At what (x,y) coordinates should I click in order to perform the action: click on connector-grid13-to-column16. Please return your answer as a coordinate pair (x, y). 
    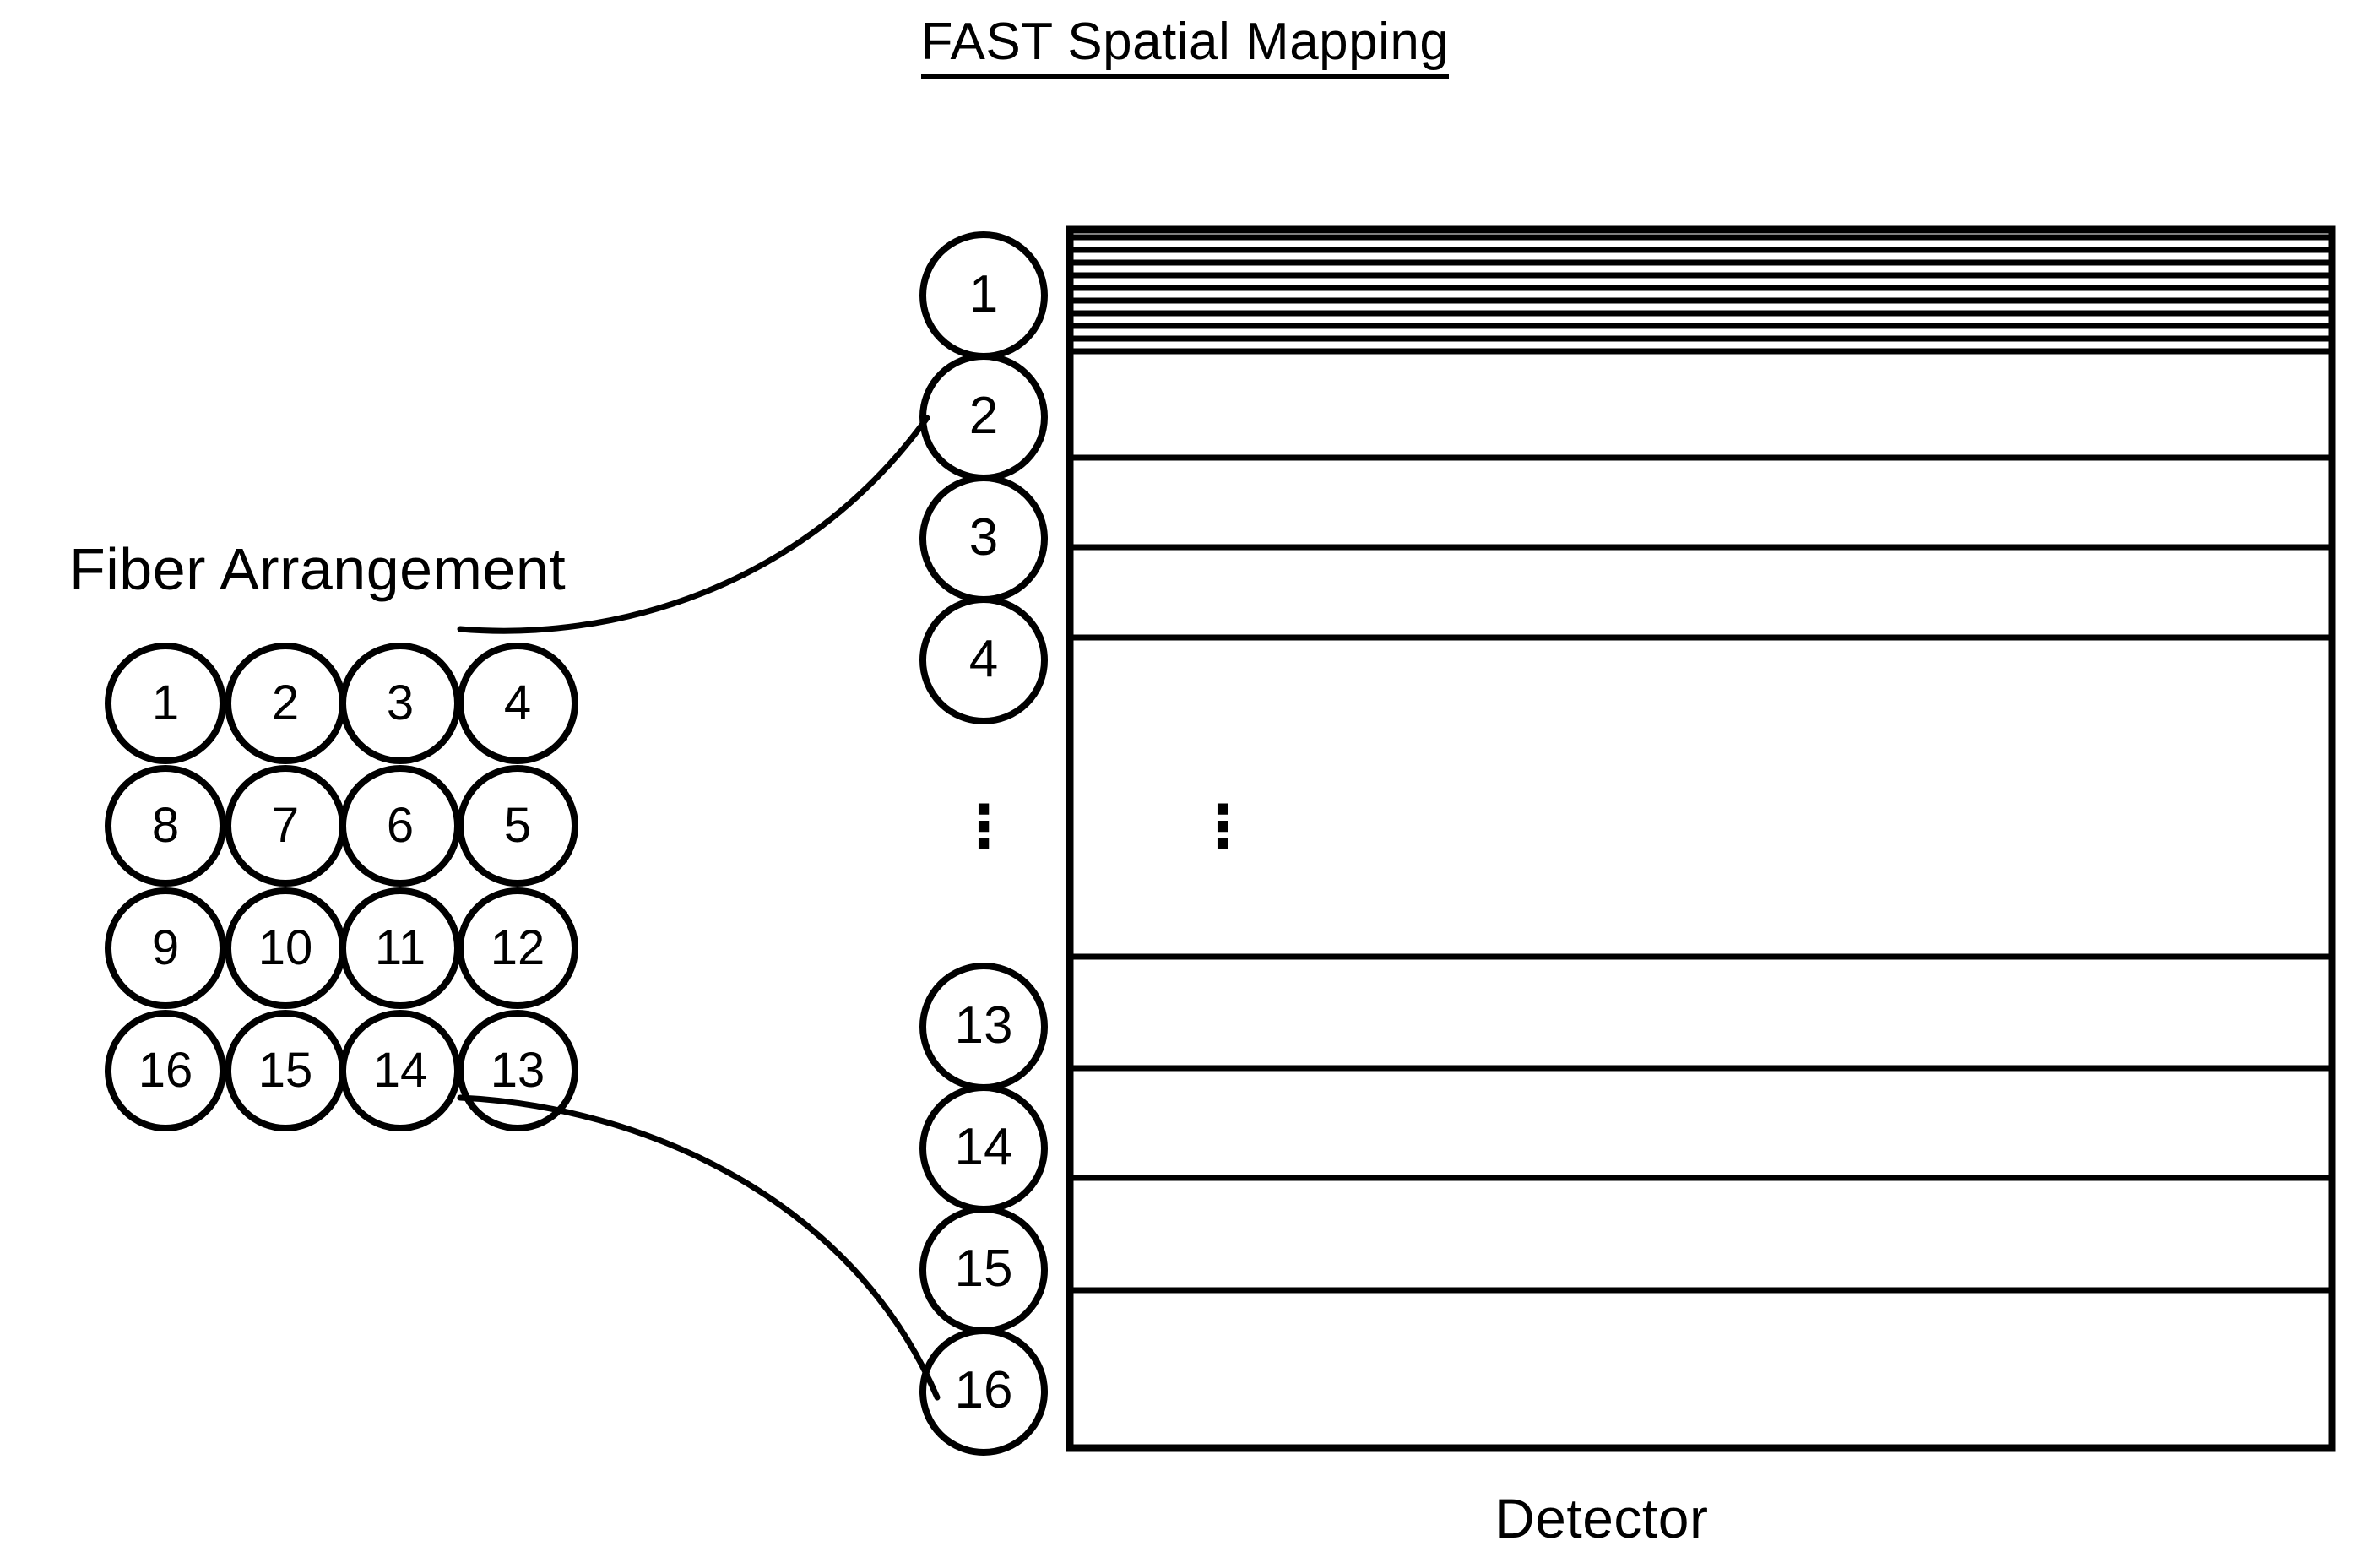
    Looking at the image, I should click on (699, 1247).